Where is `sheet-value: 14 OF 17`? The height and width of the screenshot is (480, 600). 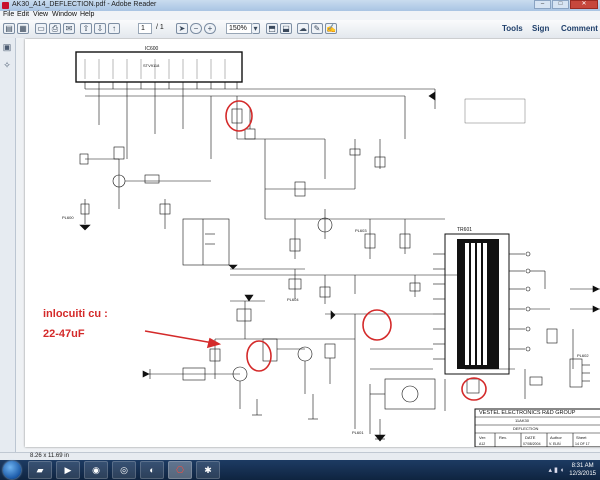 sheet-value: 14 OF 17 is located at coordinates (582, 444).